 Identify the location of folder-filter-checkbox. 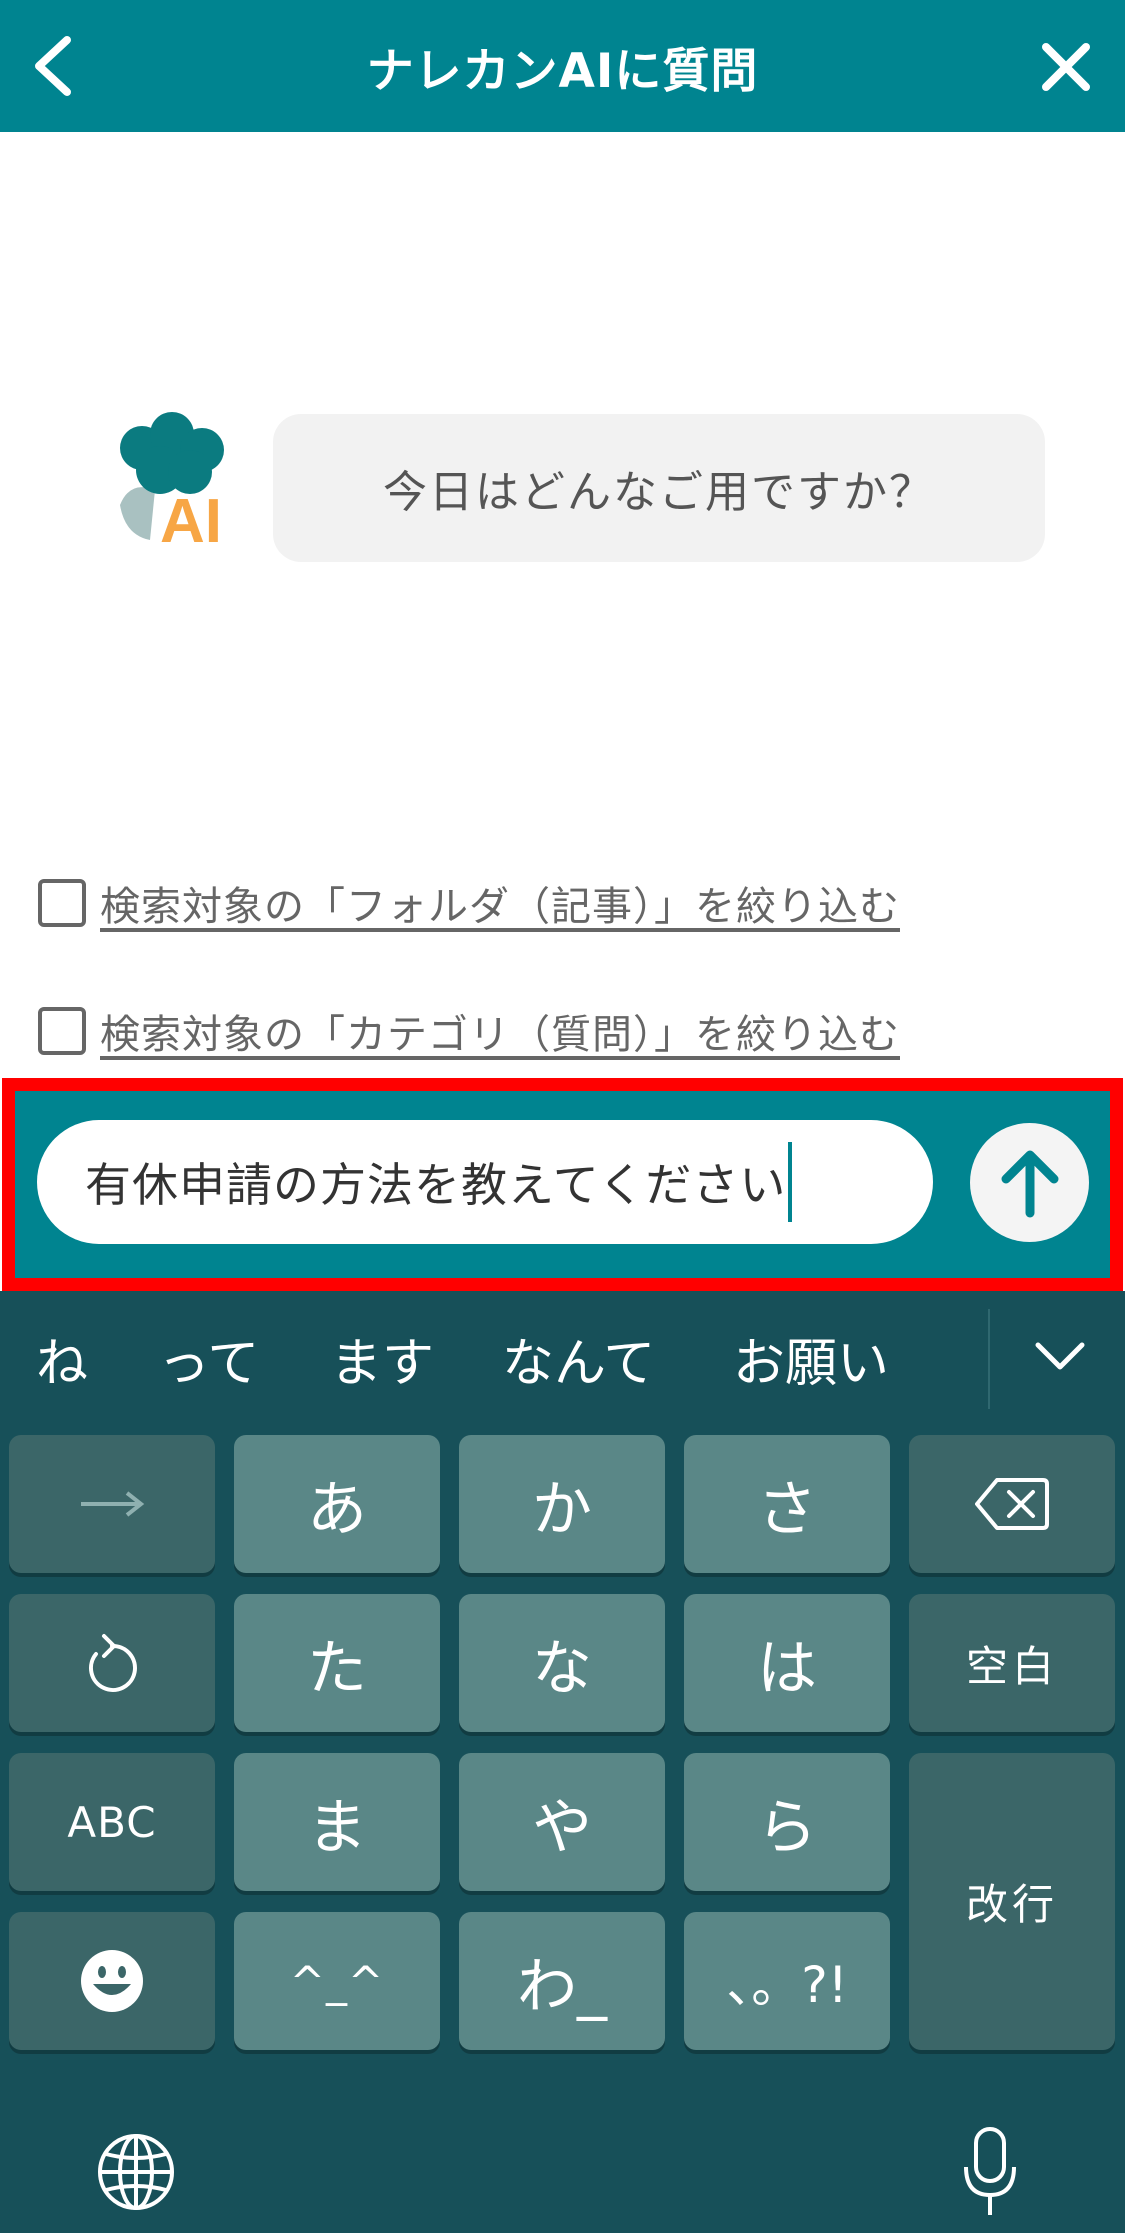
(62, 903).